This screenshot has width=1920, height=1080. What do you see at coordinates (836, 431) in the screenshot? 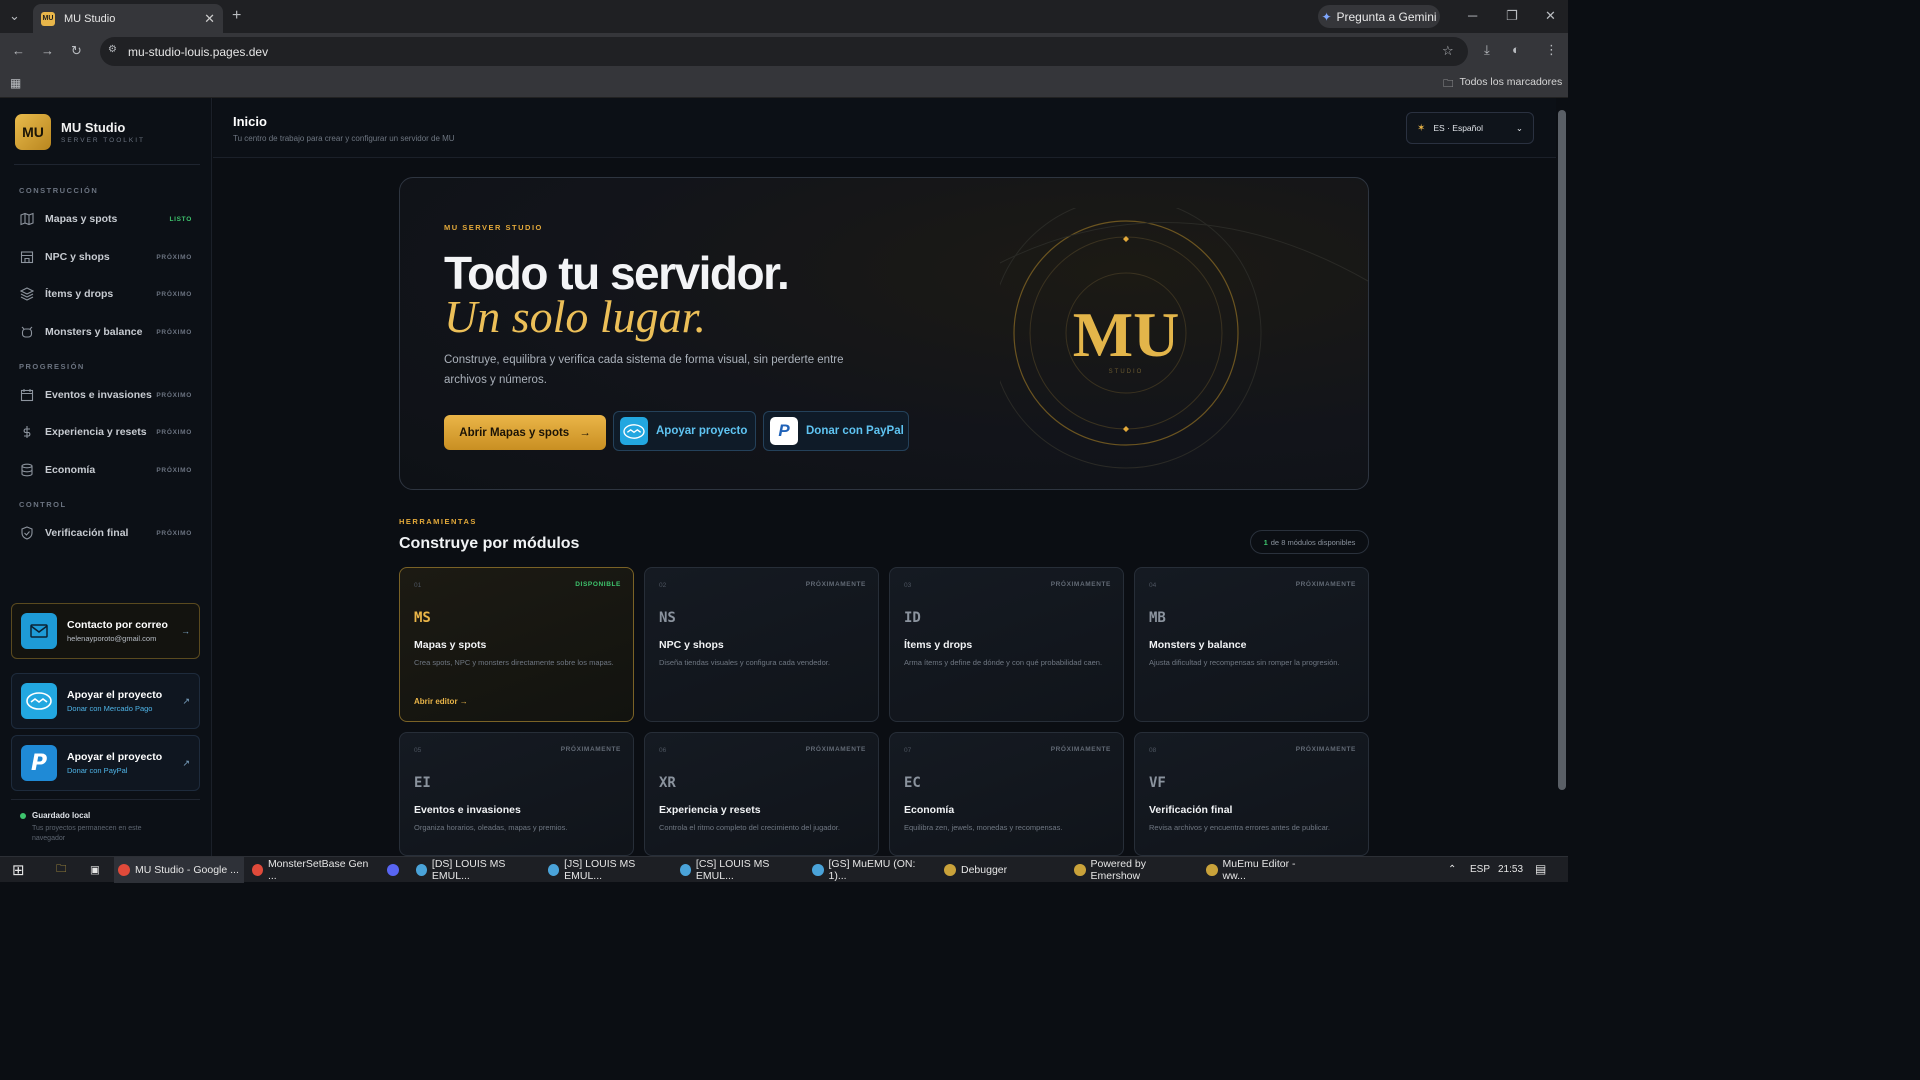
I see `donate-paypal-button: P Donar con PayPal` at bounding box center [836, 431].